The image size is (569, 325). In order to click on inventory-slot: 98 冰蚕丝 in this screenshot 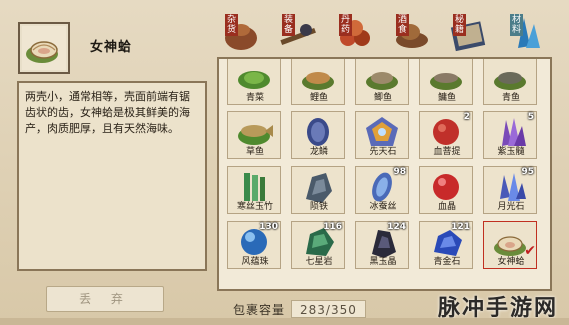, I will do `click(382, 190)`.